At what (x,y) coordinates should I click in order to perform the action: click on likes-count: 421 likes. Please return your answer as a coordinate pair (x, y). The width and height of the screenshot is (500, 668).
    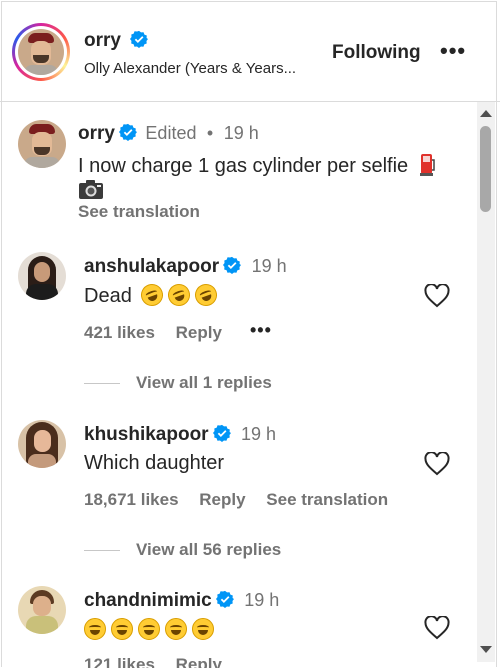
    Looking at the image, I should click on (119, 332).